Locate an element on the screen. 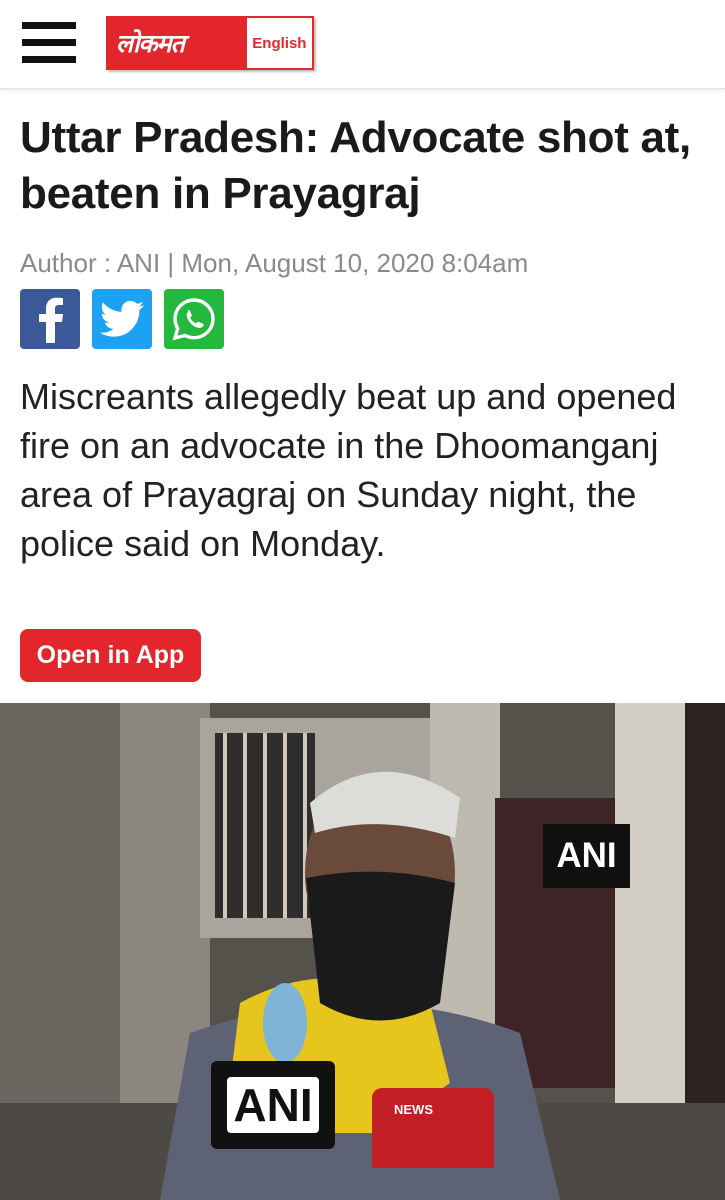  facebook-share-button is located at coordinates (50, 319).